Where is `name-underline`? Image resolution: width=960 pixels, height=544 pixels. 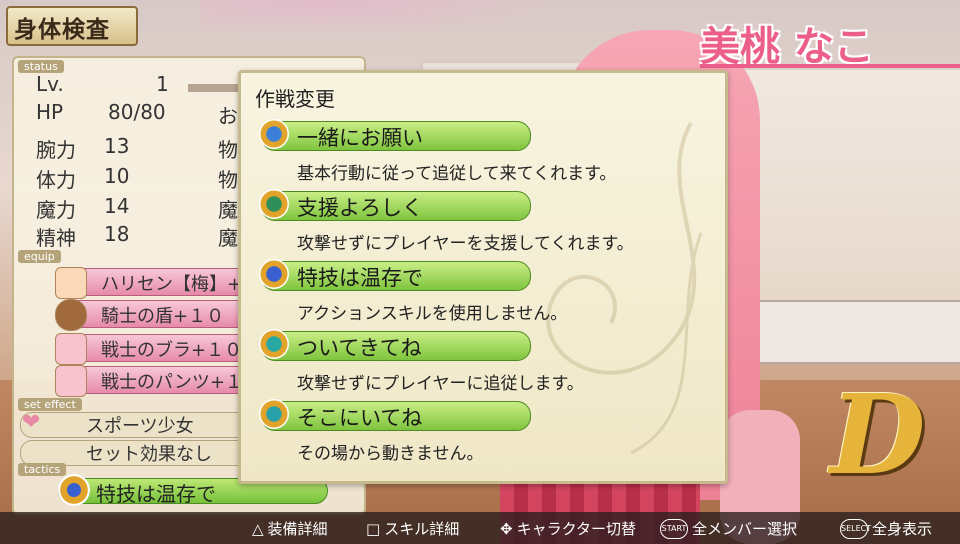 name-underline is located at coordinates (830, 66).